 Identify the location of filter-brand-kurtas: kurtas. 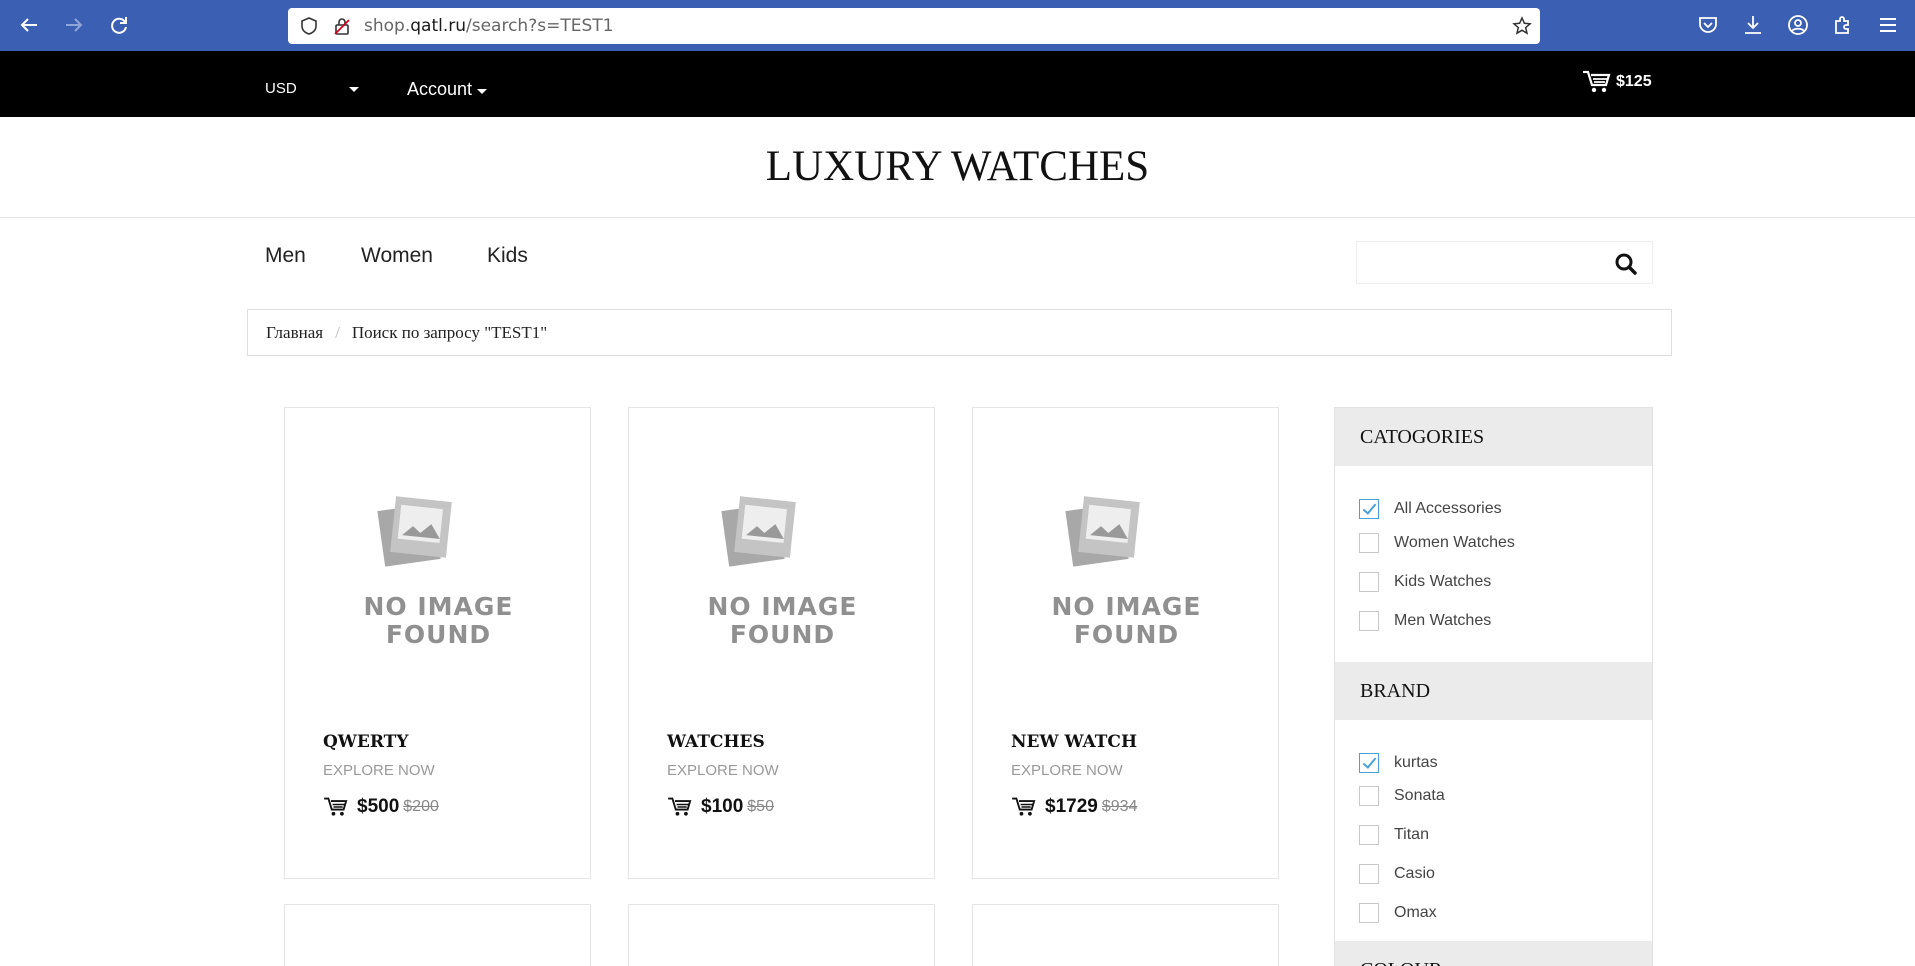
(1398, 763).